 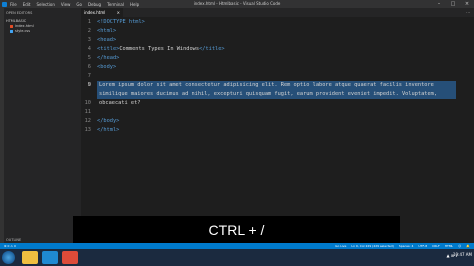 I want to click on tab-index-html: index.html ×, so click(x=102, y=12).